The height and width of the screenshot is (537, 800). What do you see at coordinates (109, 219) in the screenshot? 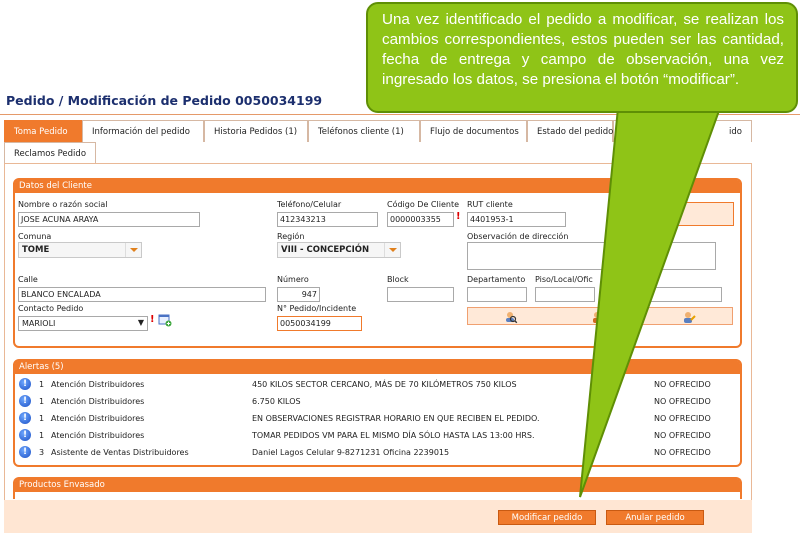
I see `nombre-input: JOSE ACUNA ARAYA` at bounding box center [109, 219].